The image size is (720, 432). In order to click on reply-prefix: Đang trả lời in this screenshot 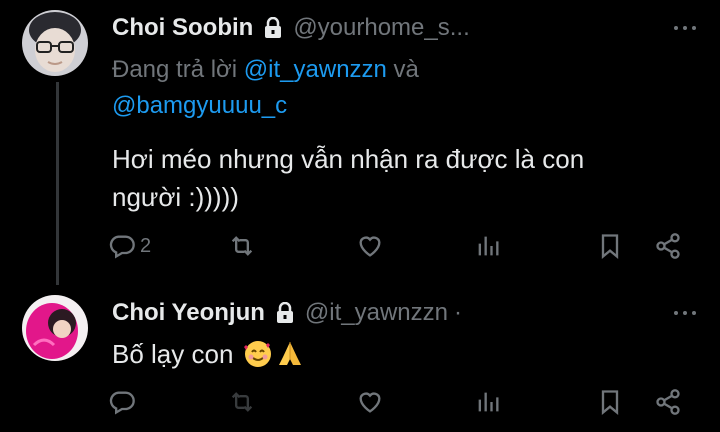, I will do `click(178, 69)`.